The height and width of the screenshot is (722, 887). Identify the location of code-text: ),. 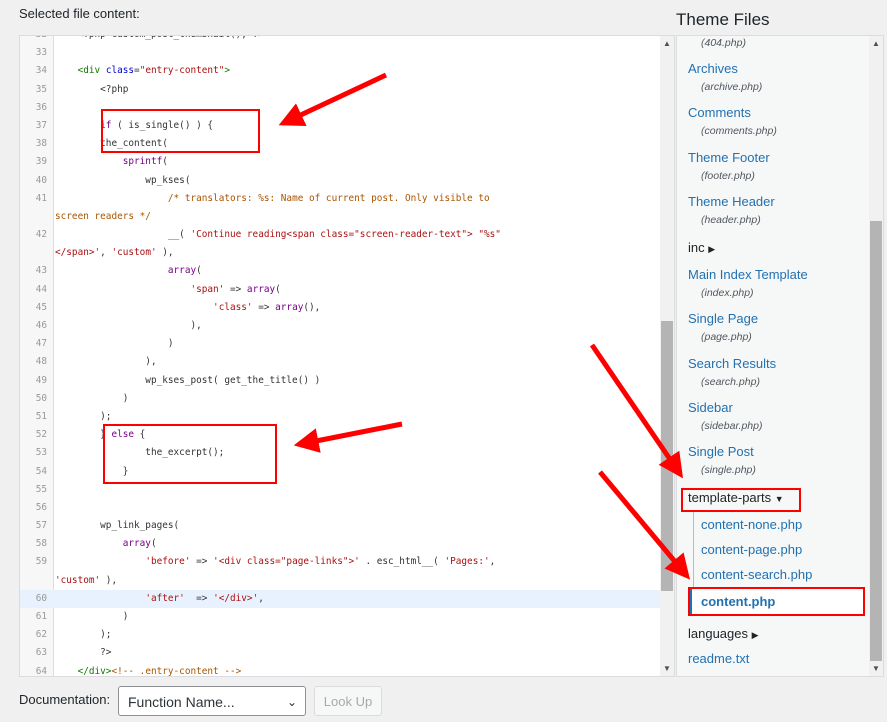
(128, 326).